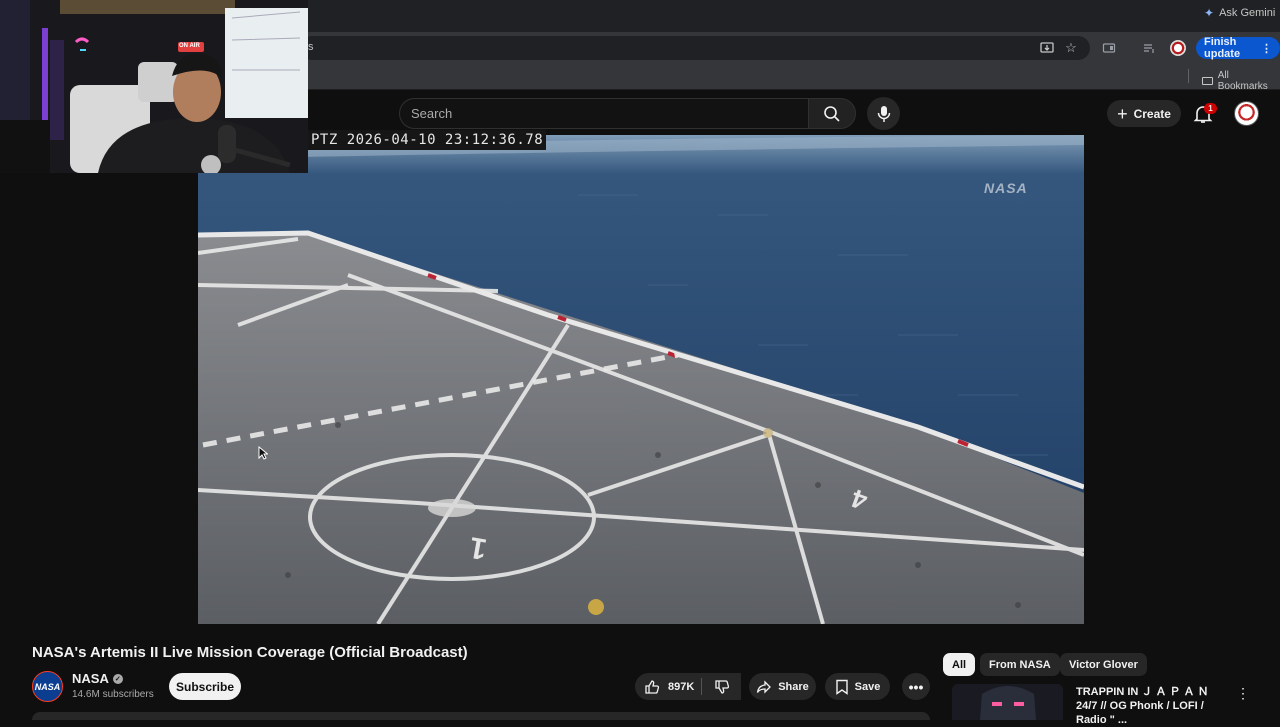  I want to click on microphone-icon, so click(883, 113).